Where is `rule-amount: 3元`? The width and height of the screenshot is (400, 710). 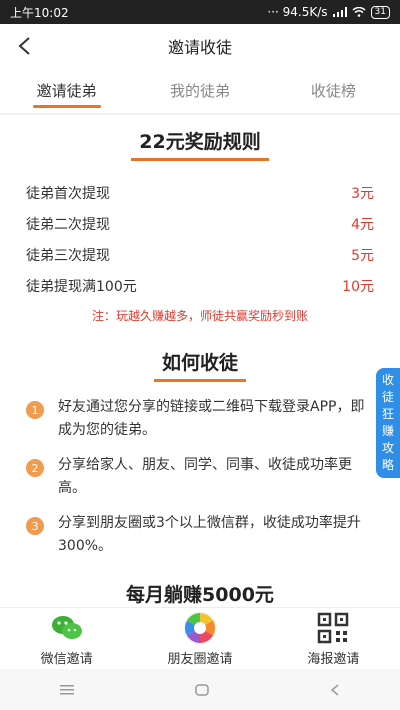
rule-amount: 3元 is located at coordinates (362, 193).